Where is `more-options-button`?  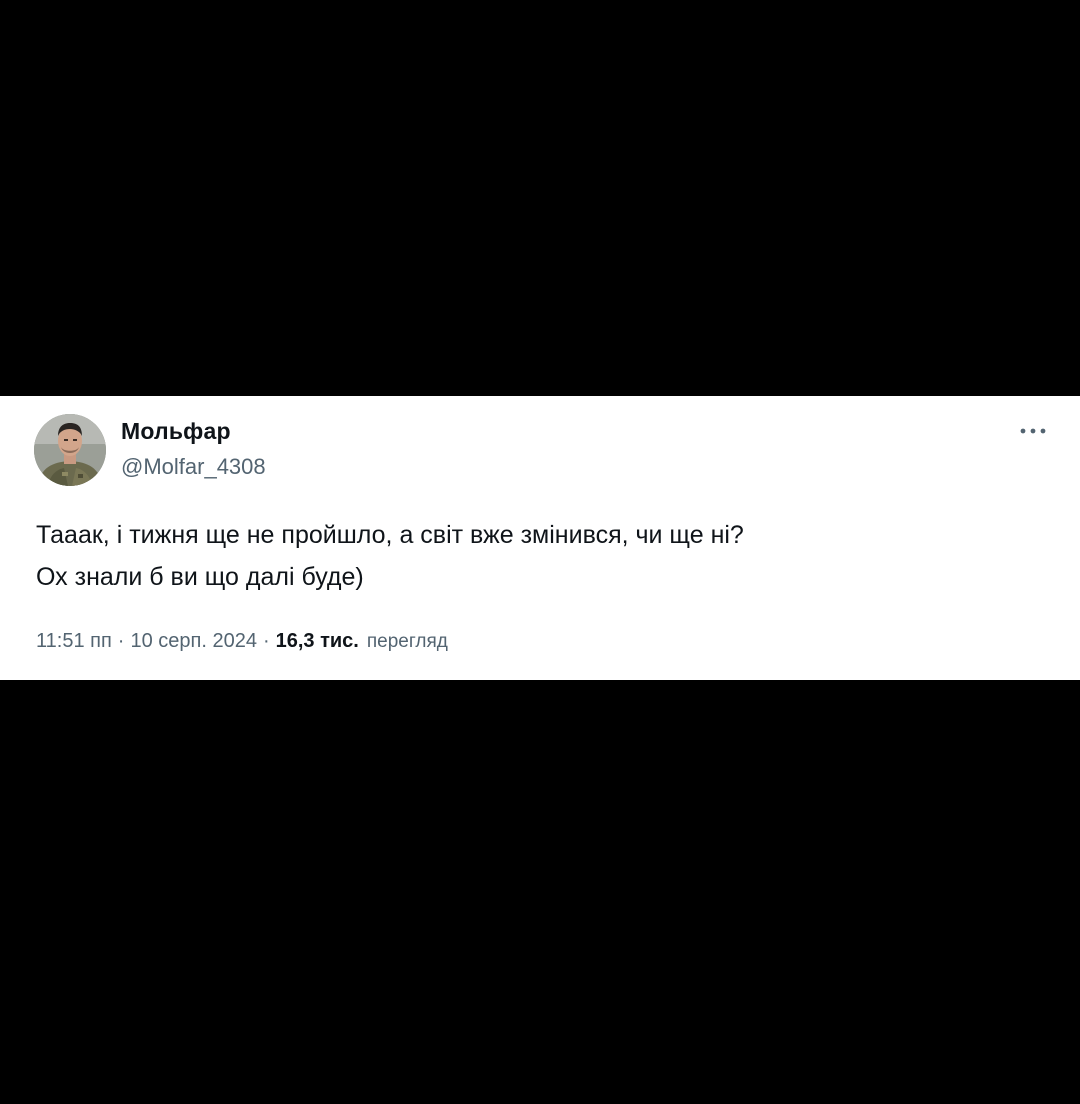 more-options-button is located at coordinates (1033, 431).